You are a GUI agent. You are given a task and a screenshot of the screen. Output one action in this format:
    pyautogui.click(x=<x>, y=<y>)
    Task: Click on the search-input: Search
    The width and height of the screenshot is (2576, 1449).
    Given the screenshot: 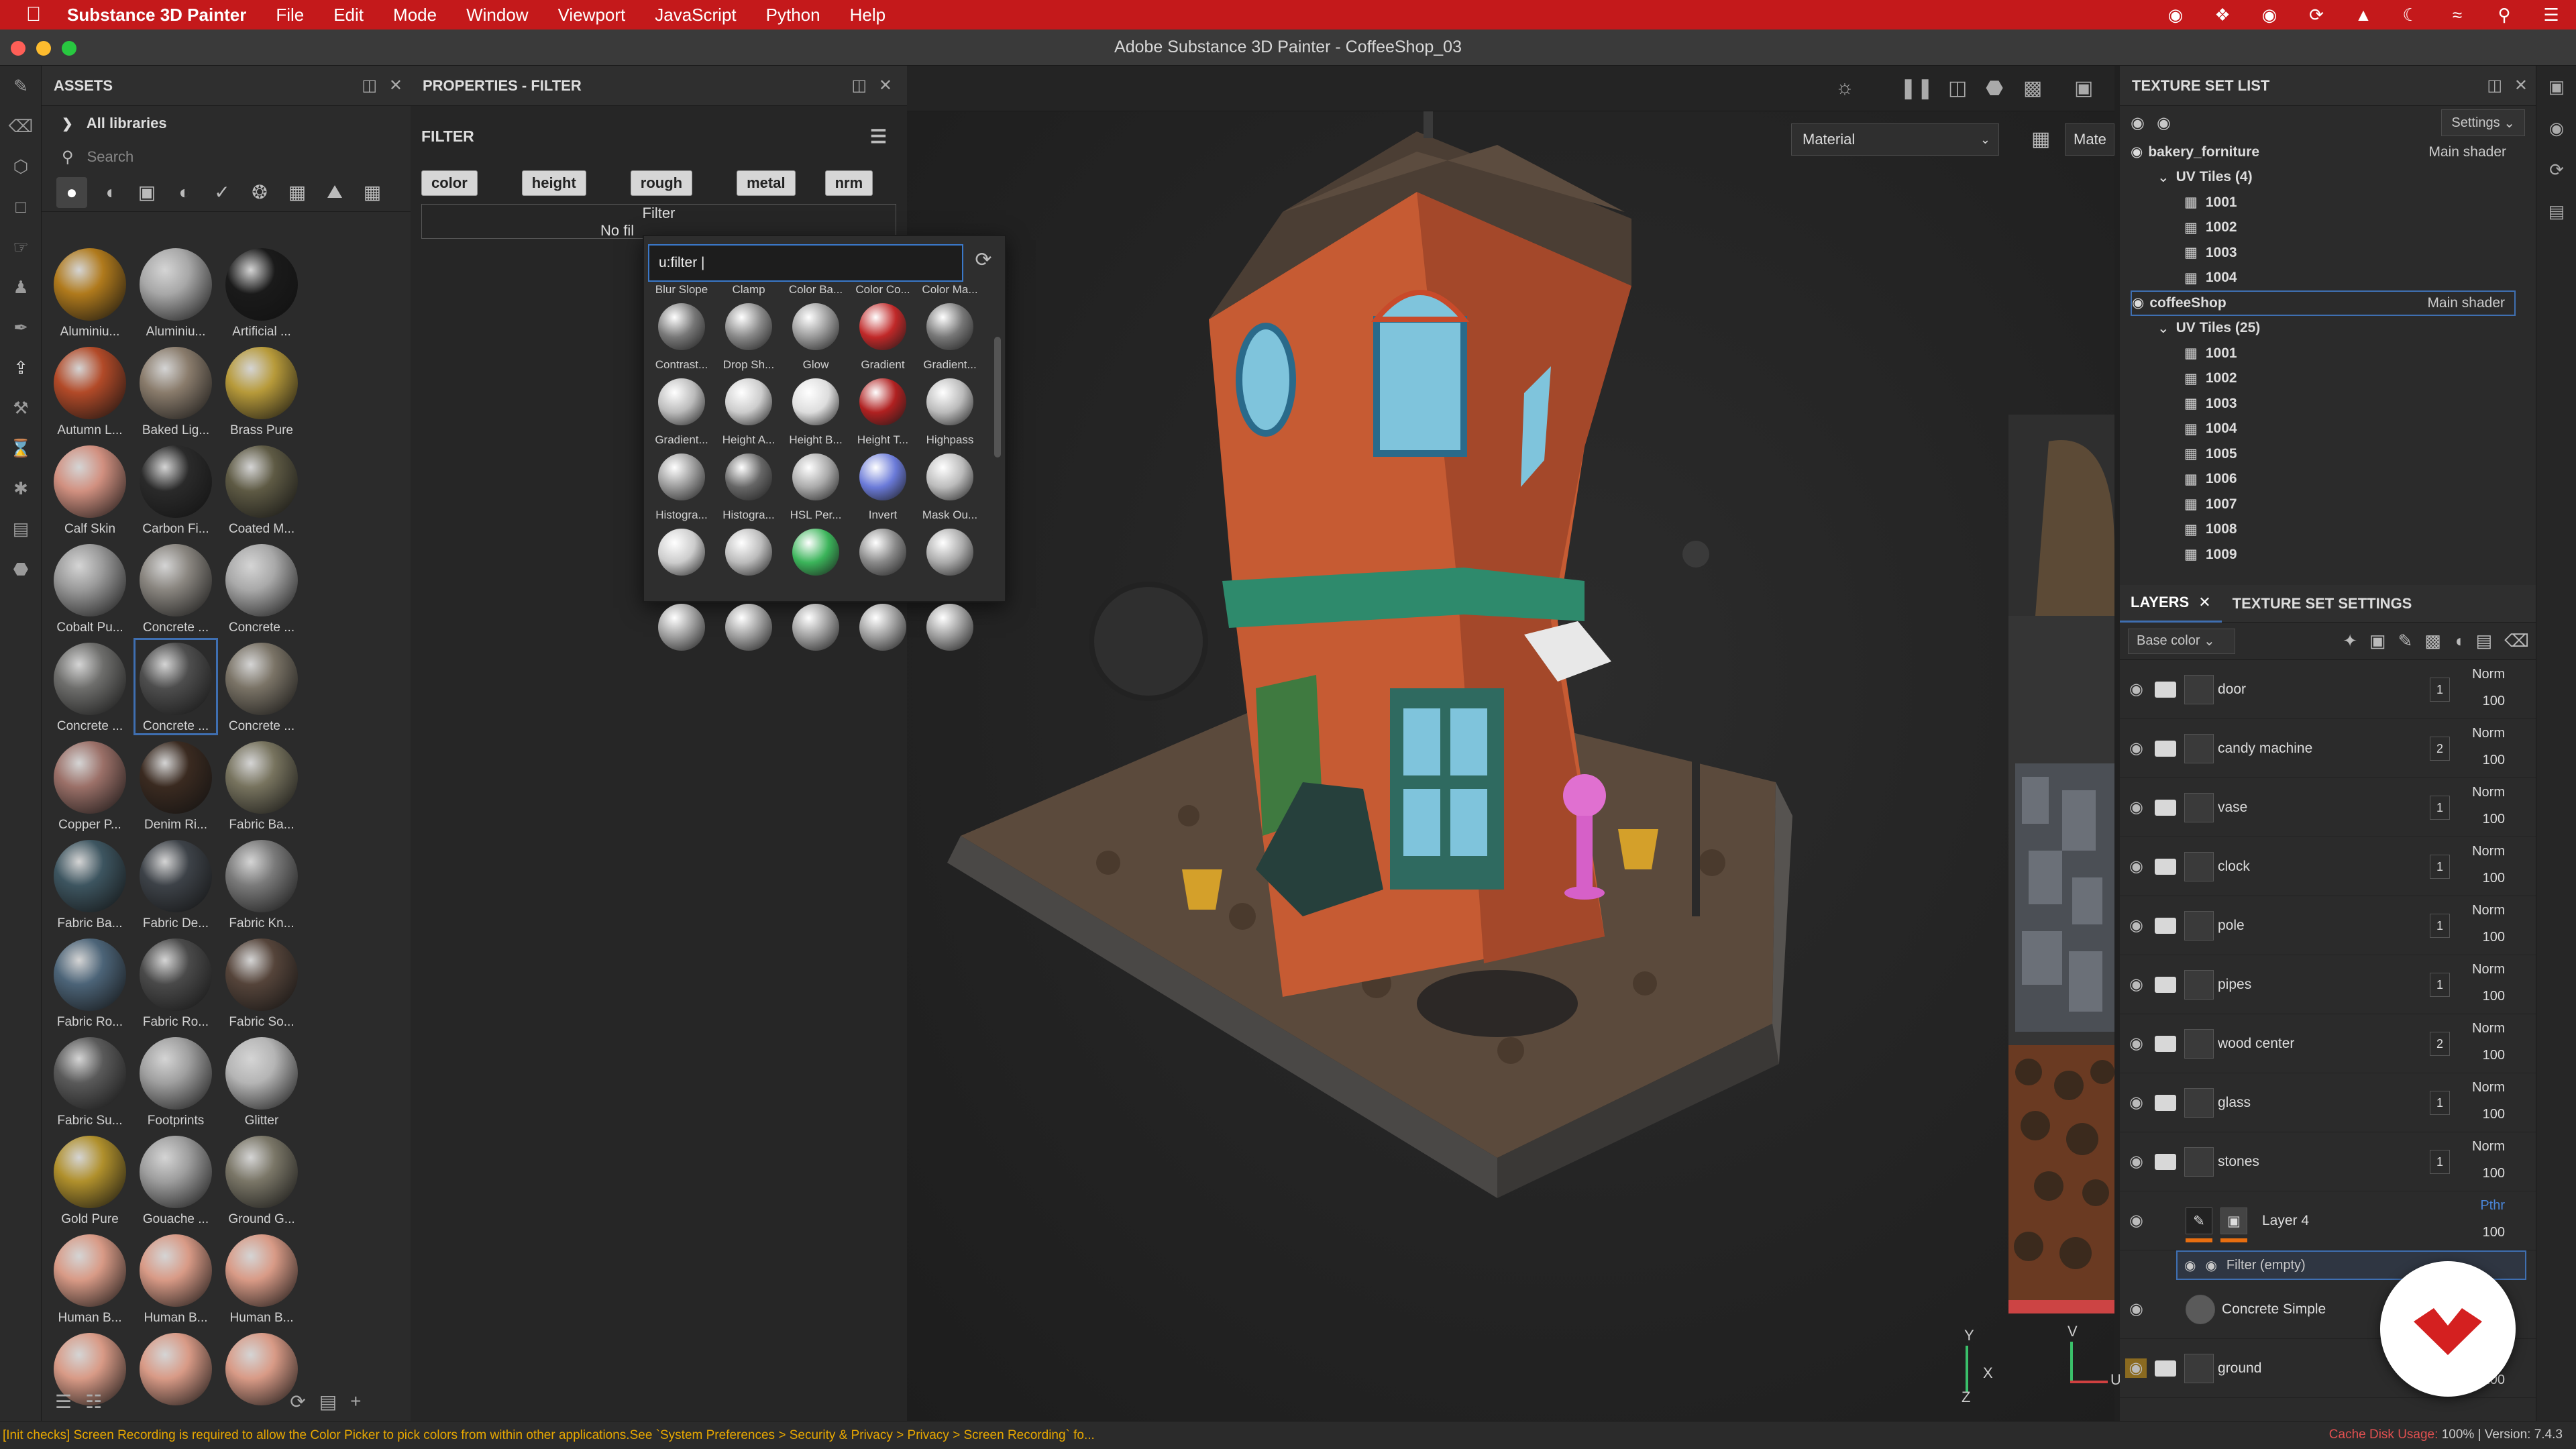 What is the action you would take?
    pyautogui.click(x=110, y=157)
    